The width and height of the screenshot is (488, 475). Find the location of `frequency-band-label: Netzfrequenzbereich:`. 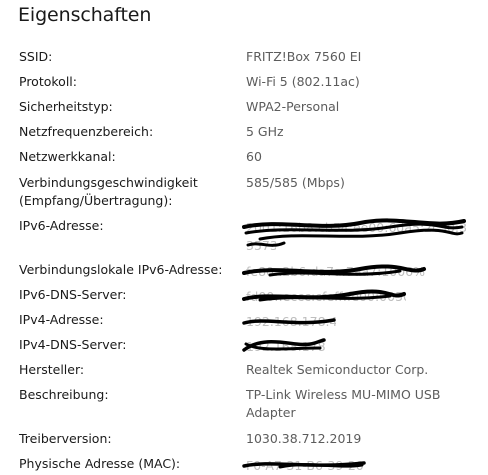

frequency-band-label: Netzfrequenzbereich: is located at coordinates (86, 131).